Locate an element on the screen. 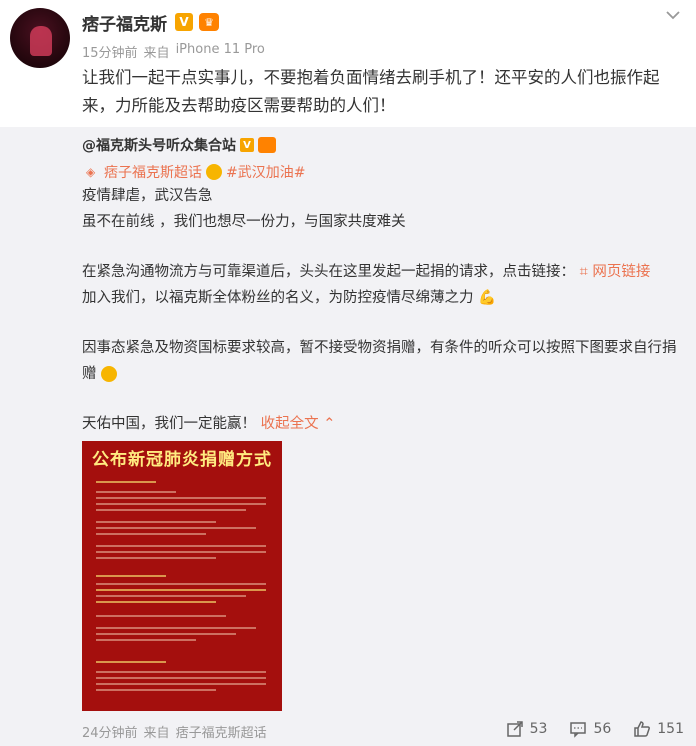 The width and height of the screenshot is (696, 746). repost-line-with-collapse: 天佑中国，我们一定能赢！ 收起全文 ⌃ is located at coordinates (382, 424).